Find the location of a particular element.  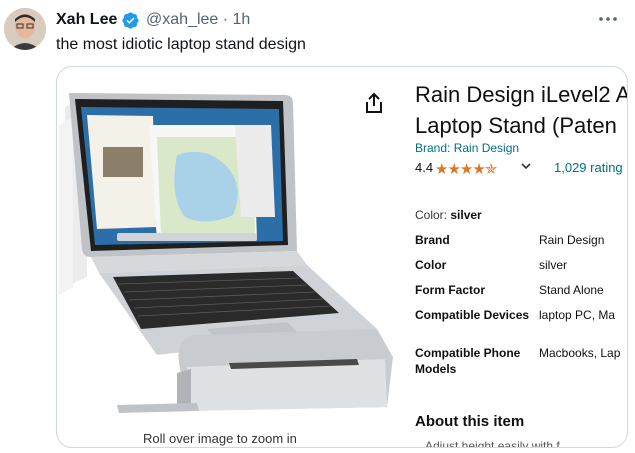

zoom-hint: Roll over image to zoom in is located at coordinates (220, 438).